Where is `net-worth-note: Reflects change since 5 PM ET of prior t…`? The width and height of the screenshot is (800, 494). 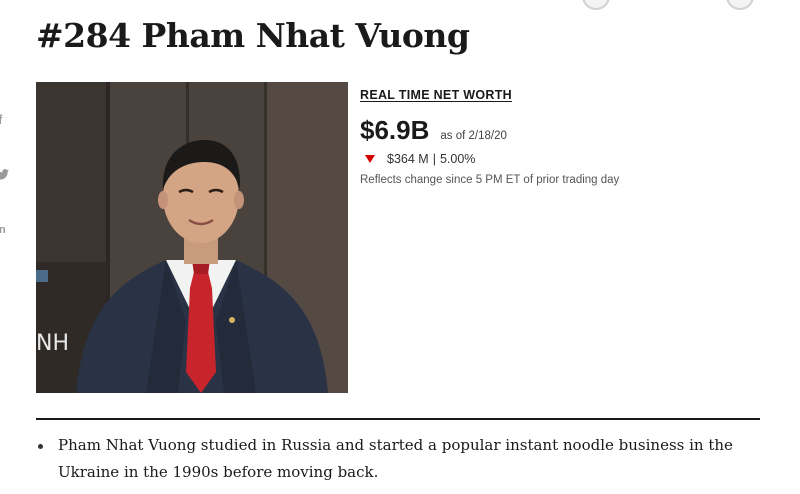 net-worth-note: Reflects change since 5 PM ET of prior t… is located at coordinates (490, 180).